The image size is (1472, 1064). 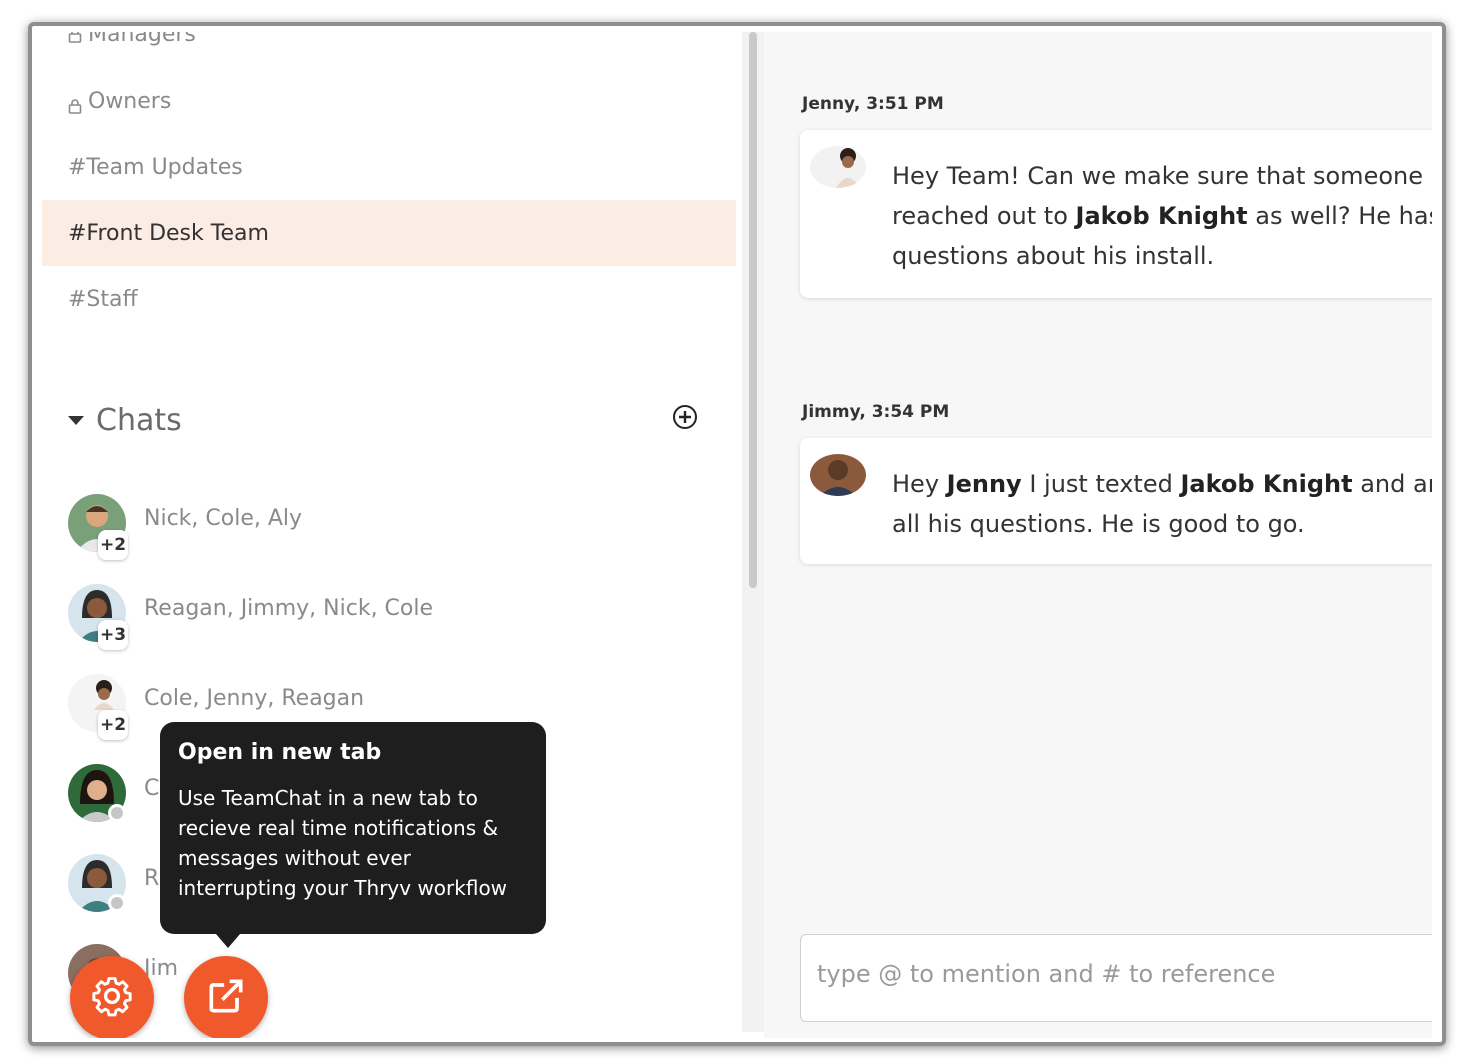 I want to click on chat-name: R, so click(x=152, y=878).